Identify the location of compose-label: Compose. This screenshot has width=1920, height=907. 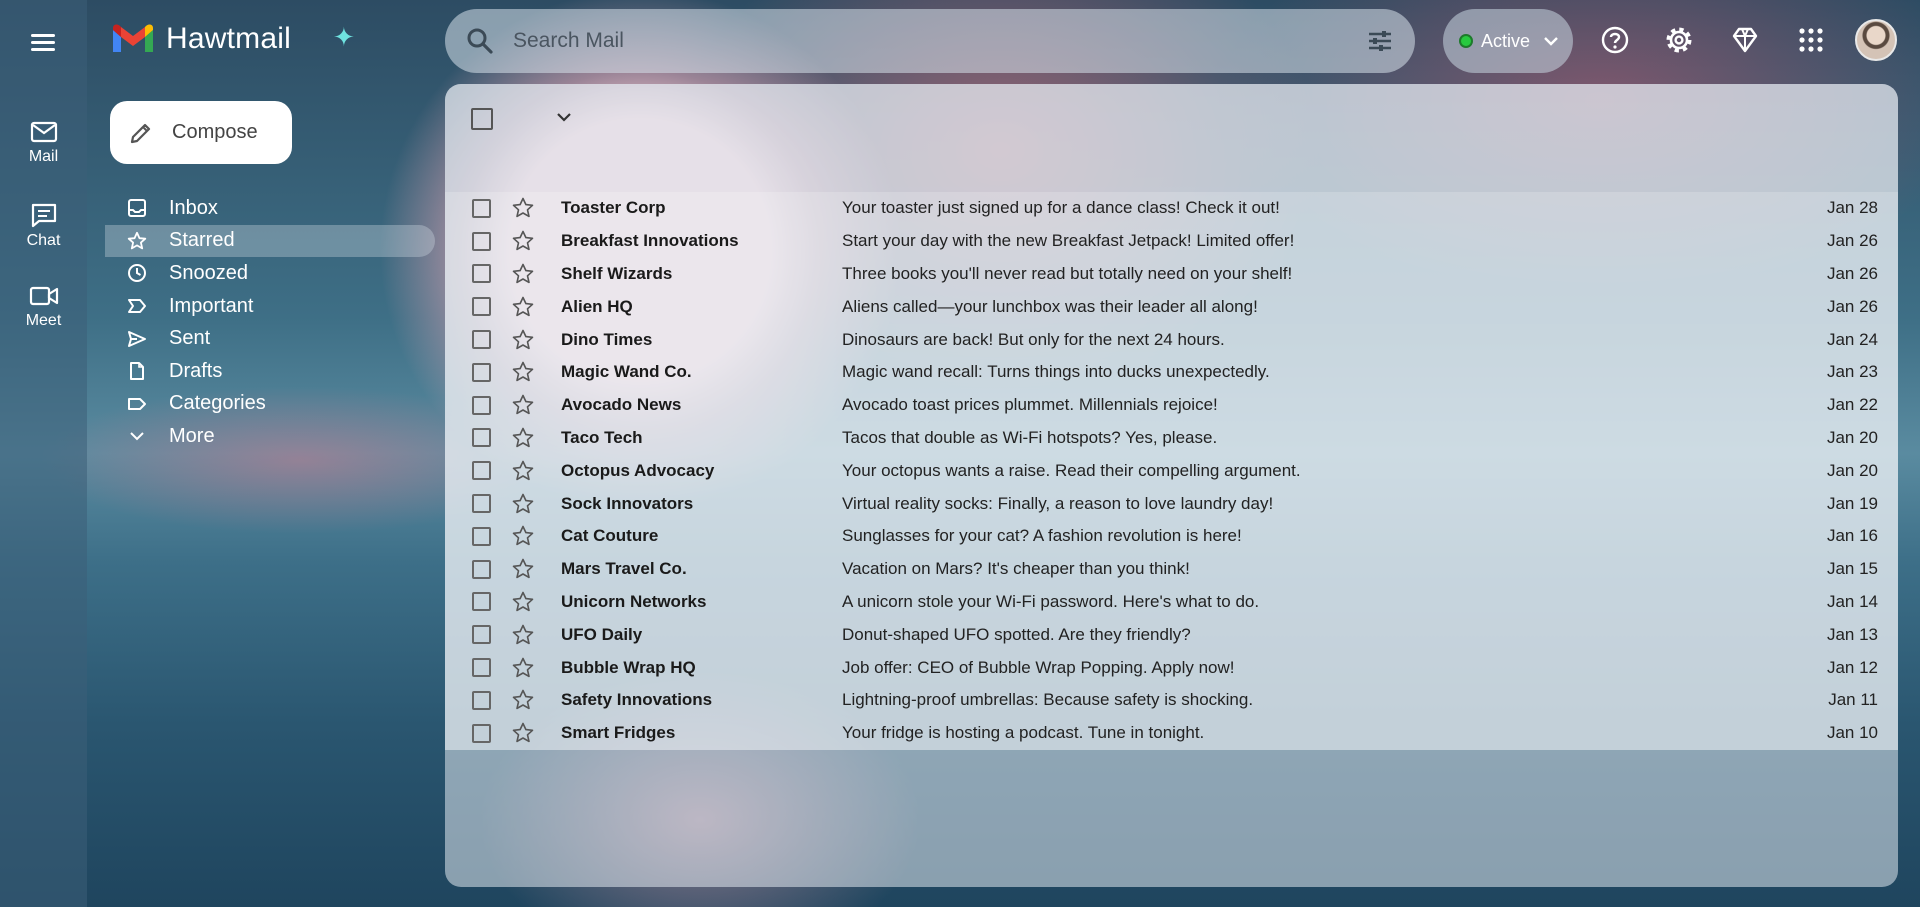
(215, 132).